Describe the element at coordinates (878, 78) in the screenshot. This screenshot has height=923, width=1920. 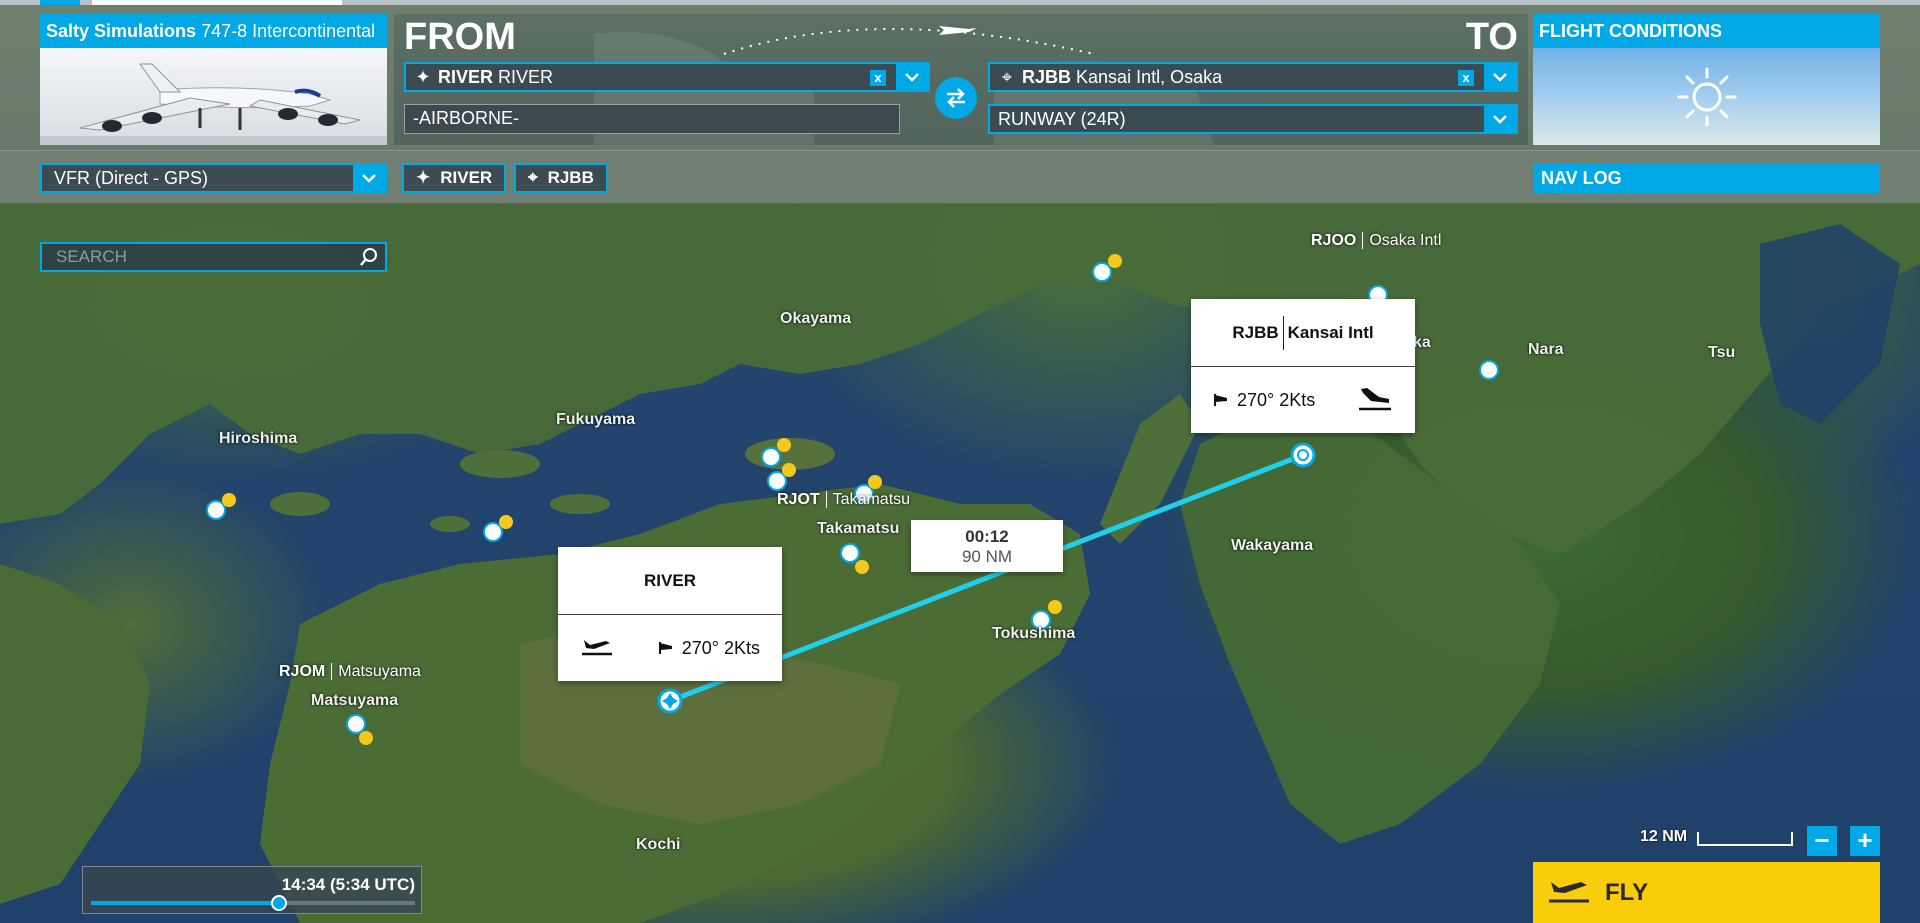
I see `clear-departure-button: x` at that location.